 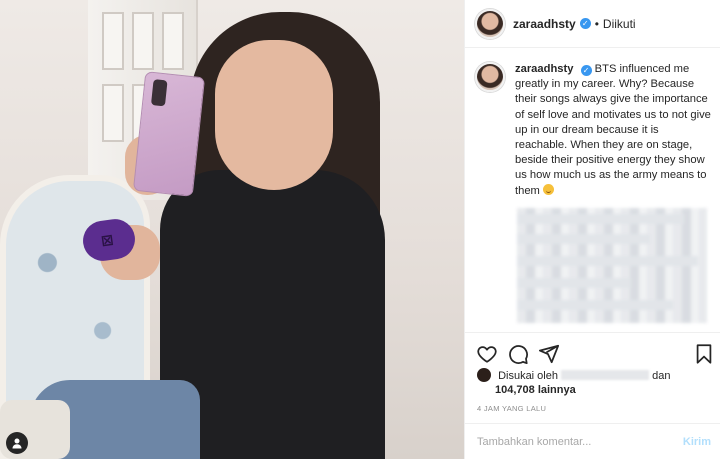 I want to click on likes-summary: Disukai oleh dan 104,708 lainnya, so click(x=595, y=382).